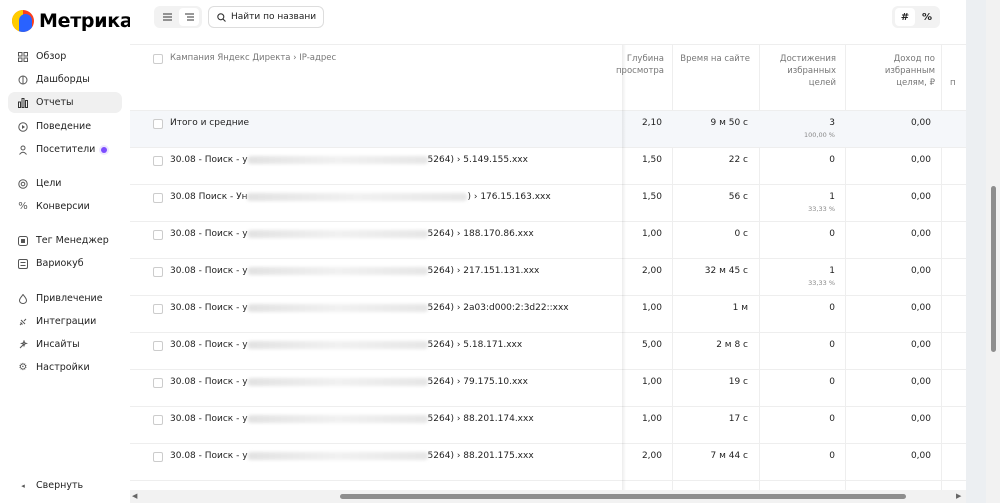  Describe the element at coordinates (23, 150) in the screenshot. I see `person-icon` at that location.